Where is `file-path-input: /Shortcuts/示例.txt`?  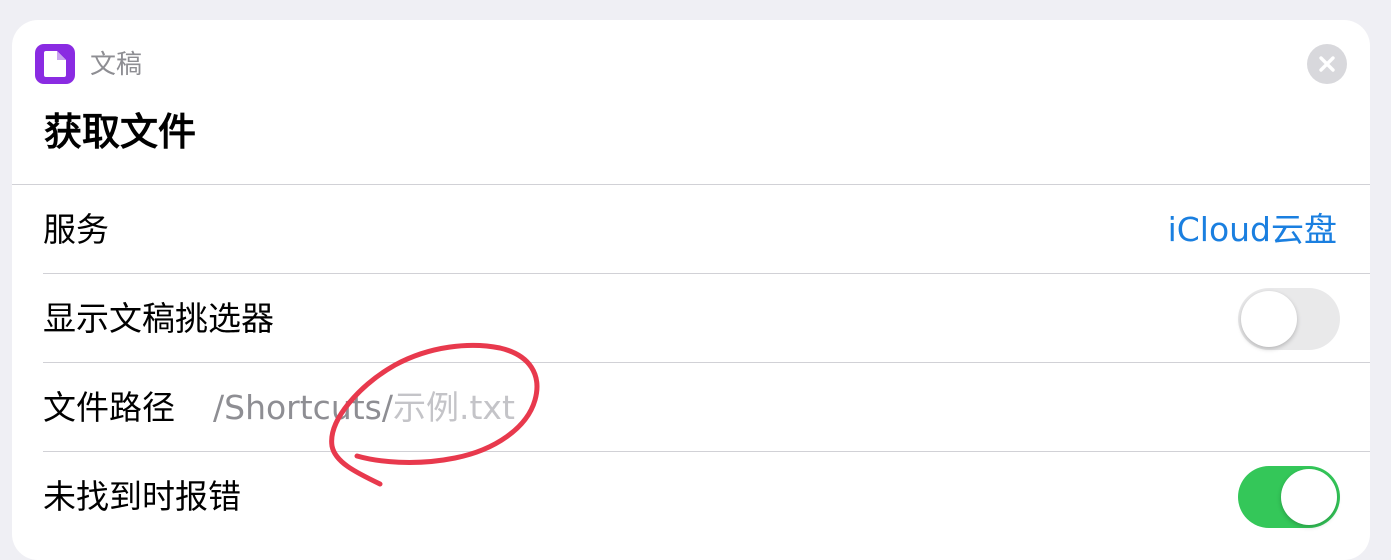 file-path-input: /Shortcuts/示例.txt is located at coordinates (364, 407).